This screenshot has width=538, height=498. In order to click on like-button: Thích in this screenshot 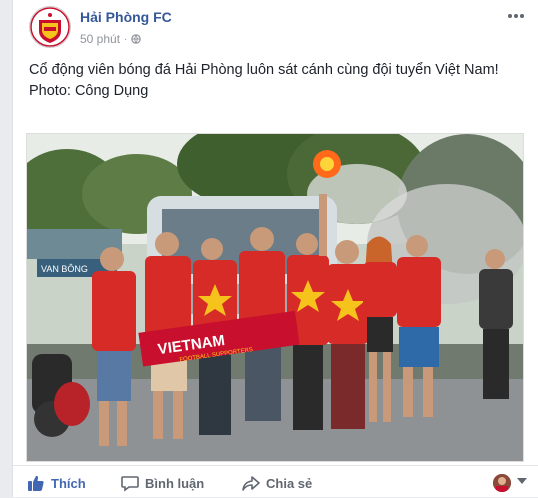, I will do `click(56, 483)`.